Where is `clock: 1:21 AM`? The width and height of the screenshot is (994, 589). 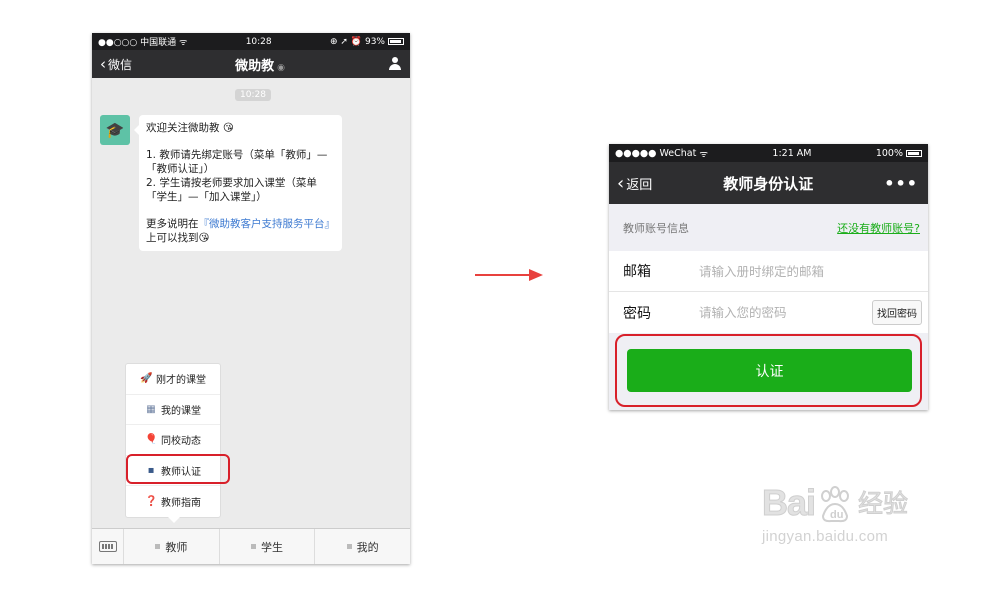
clock: 1:21 AM is located at coordinates (792, 153).